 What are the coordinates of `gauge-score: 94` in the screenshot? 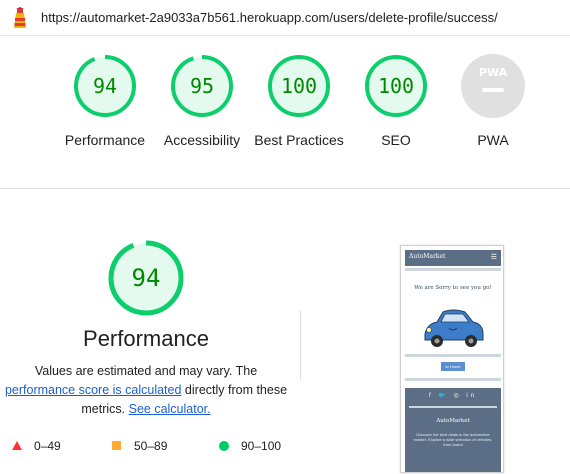 It's located at (105, 86).